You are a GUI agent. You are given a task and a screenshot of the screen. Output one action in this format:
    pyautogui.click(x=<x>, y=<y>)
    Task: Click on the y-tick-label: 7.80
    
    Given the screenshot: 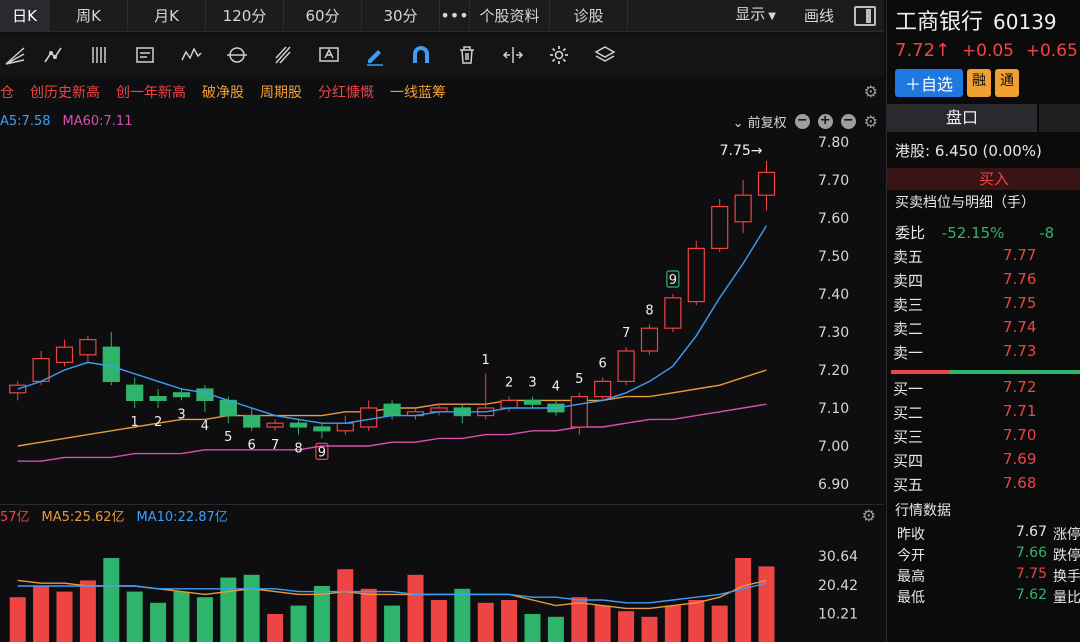 What is the action you would take?
    pyautogui.click(x=833, y=143)
    